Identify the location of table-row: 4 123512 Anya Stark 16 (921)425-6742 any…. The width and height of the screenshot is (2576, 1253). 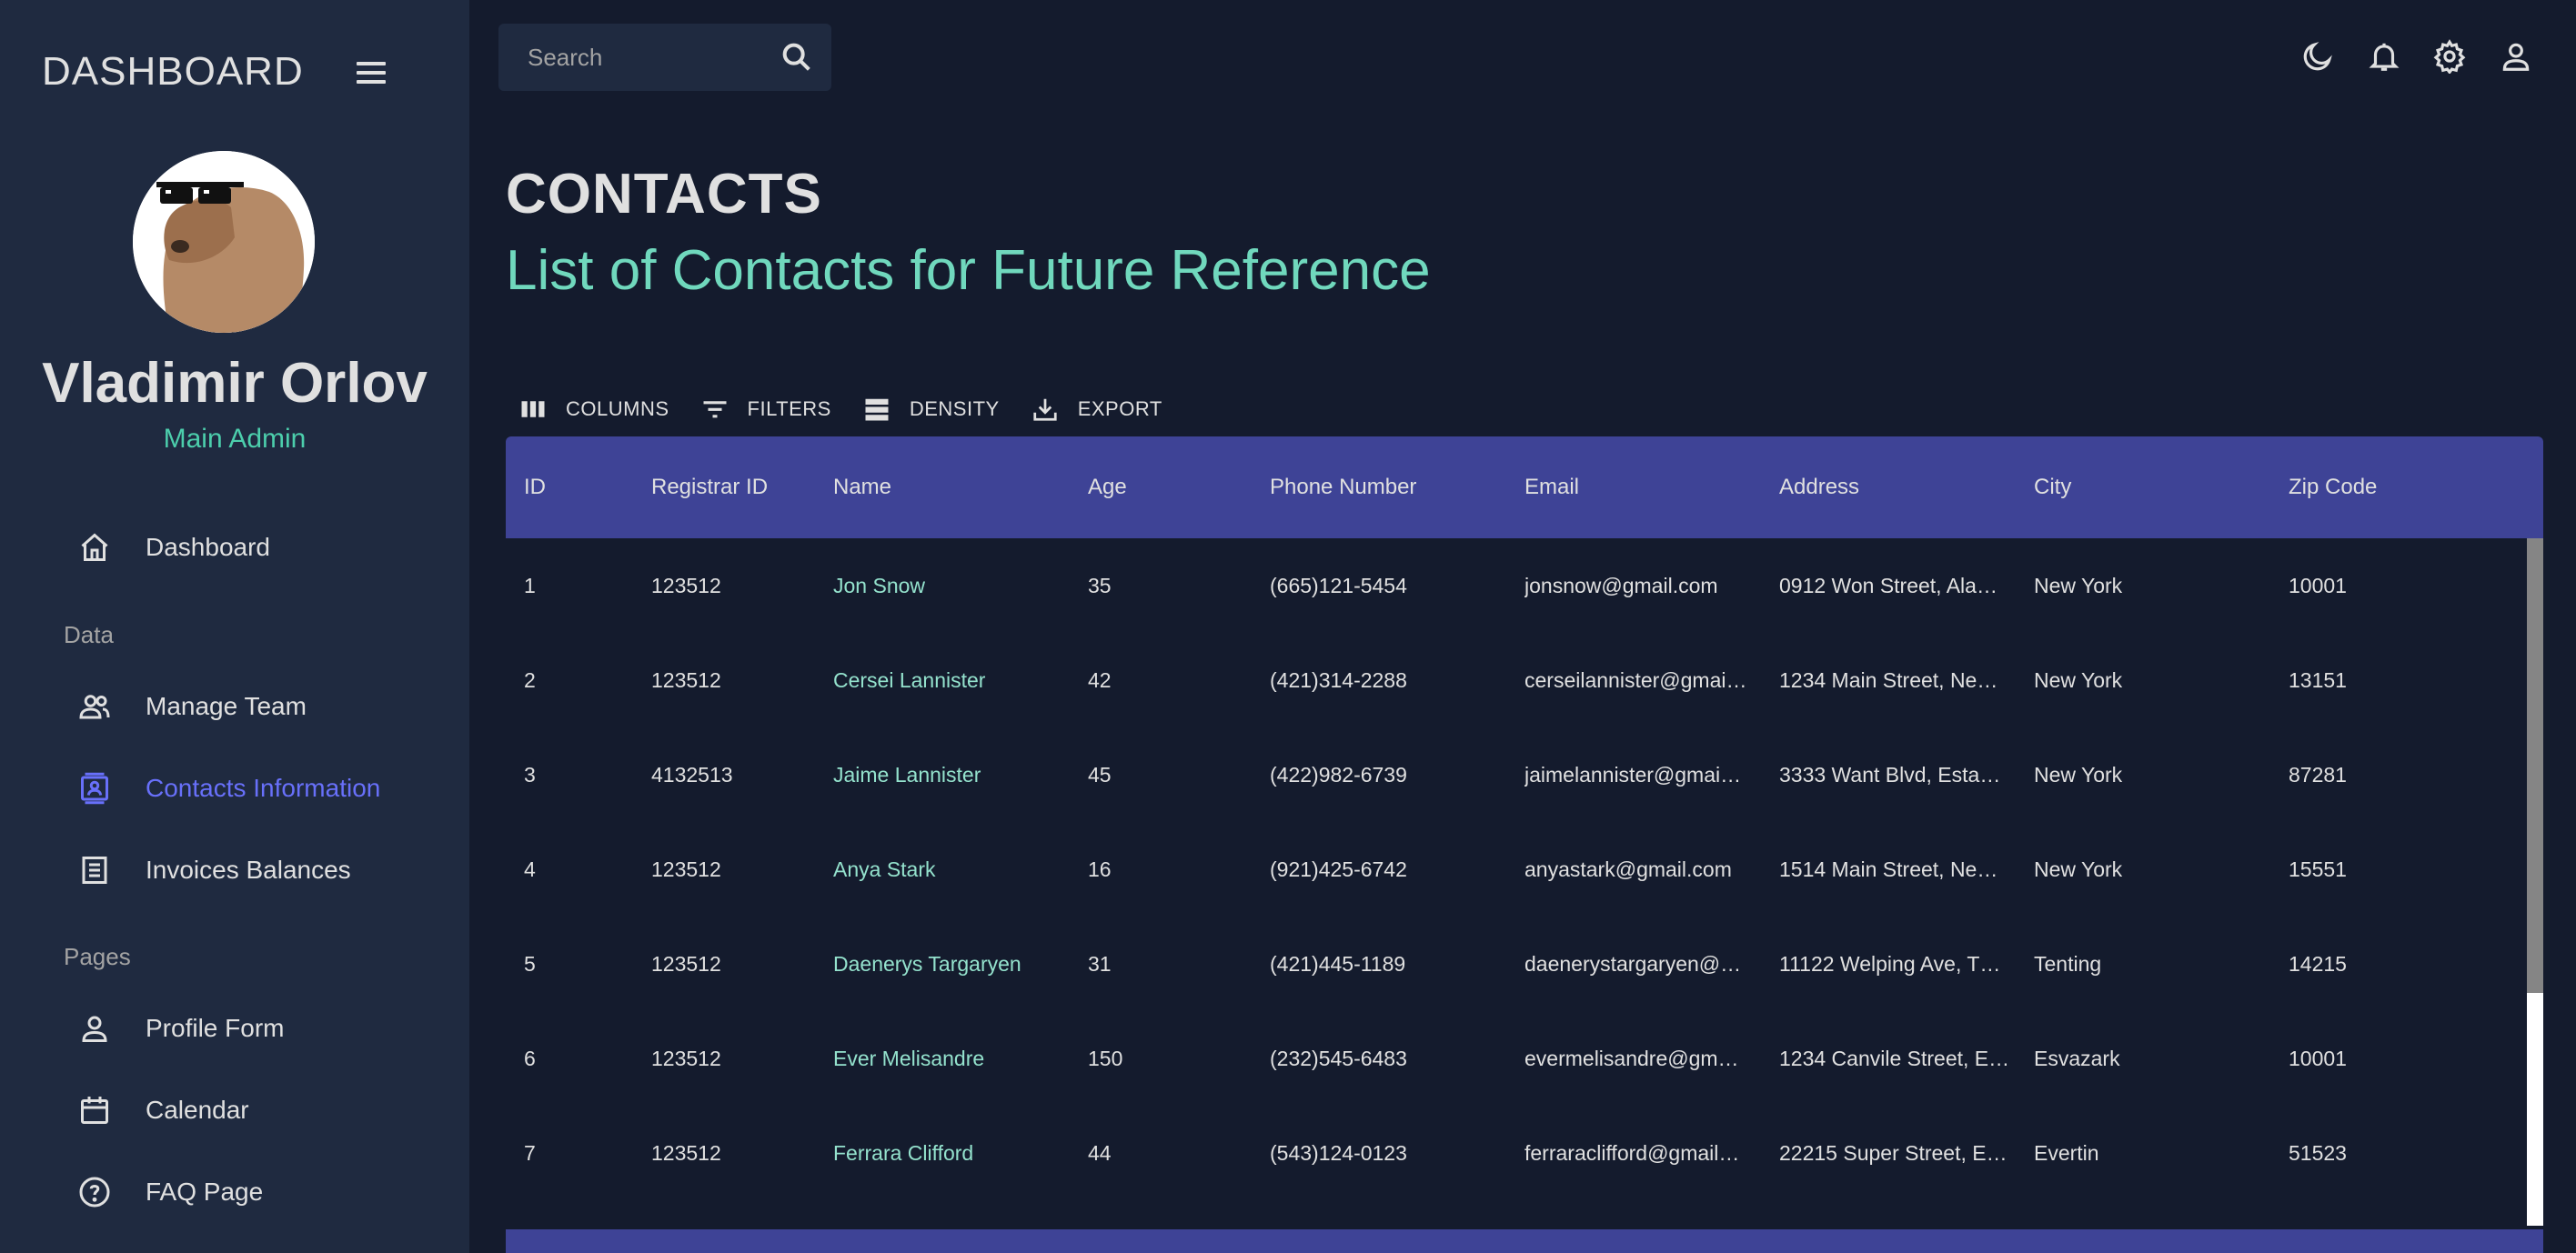
(1516, 869).